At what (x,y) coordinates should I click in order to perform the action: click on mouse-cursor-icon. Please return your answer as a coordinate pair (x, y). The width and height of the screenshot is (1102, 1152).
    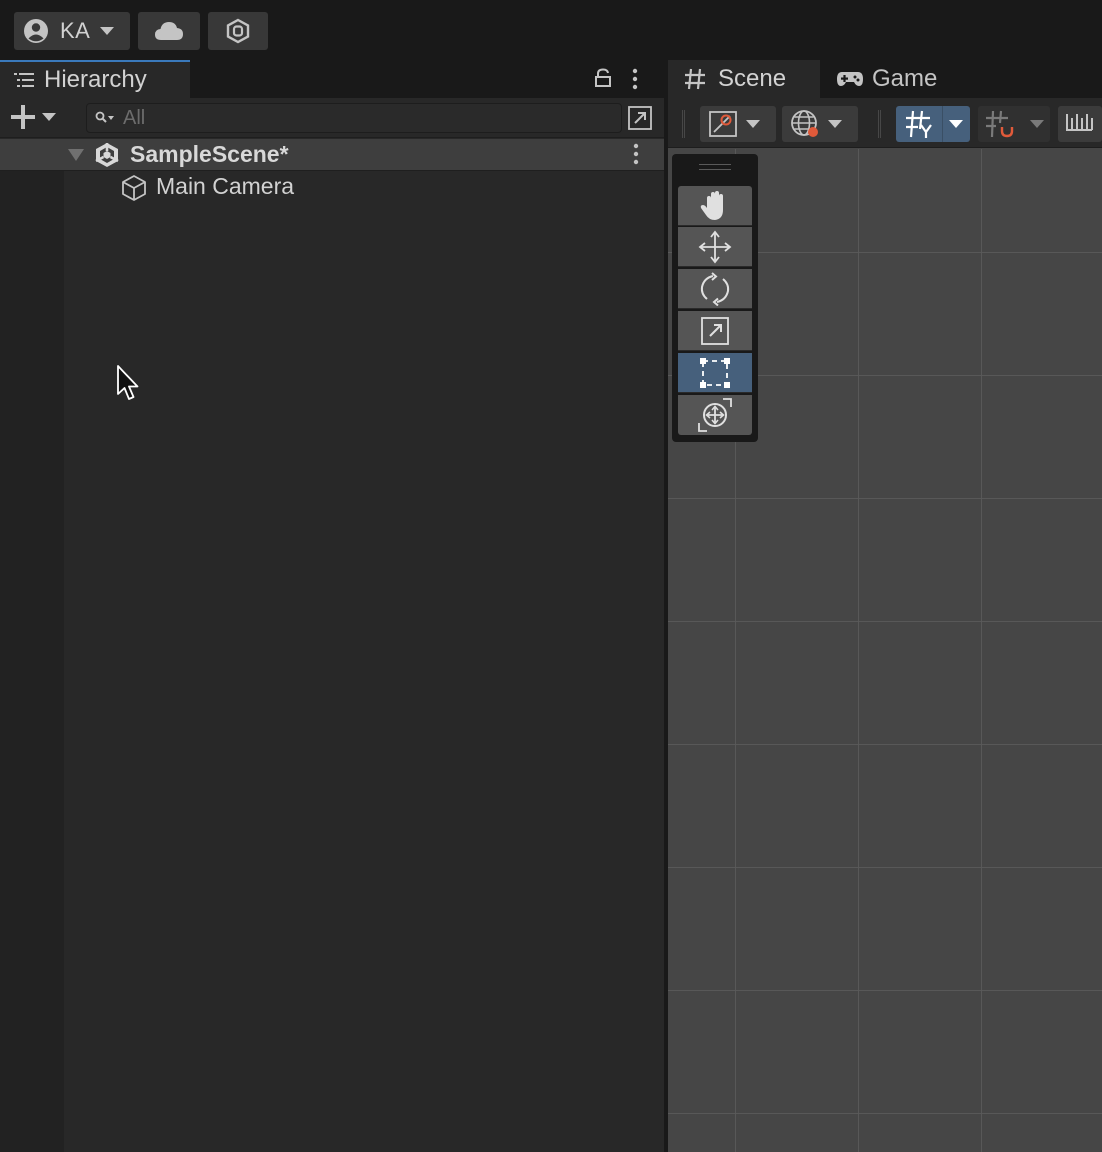
    Looking at the image, I should click on (129, 383).